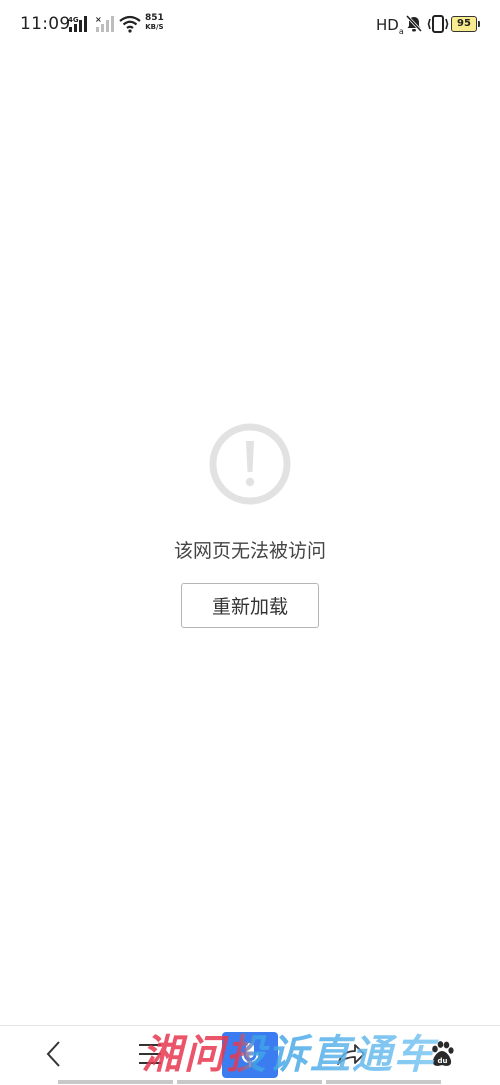 This screenshot has width=500, height=1085. Describe the element at coordinates (154, 27) in the screenshot. I see `network-speed-unit: KB/S` at that location.